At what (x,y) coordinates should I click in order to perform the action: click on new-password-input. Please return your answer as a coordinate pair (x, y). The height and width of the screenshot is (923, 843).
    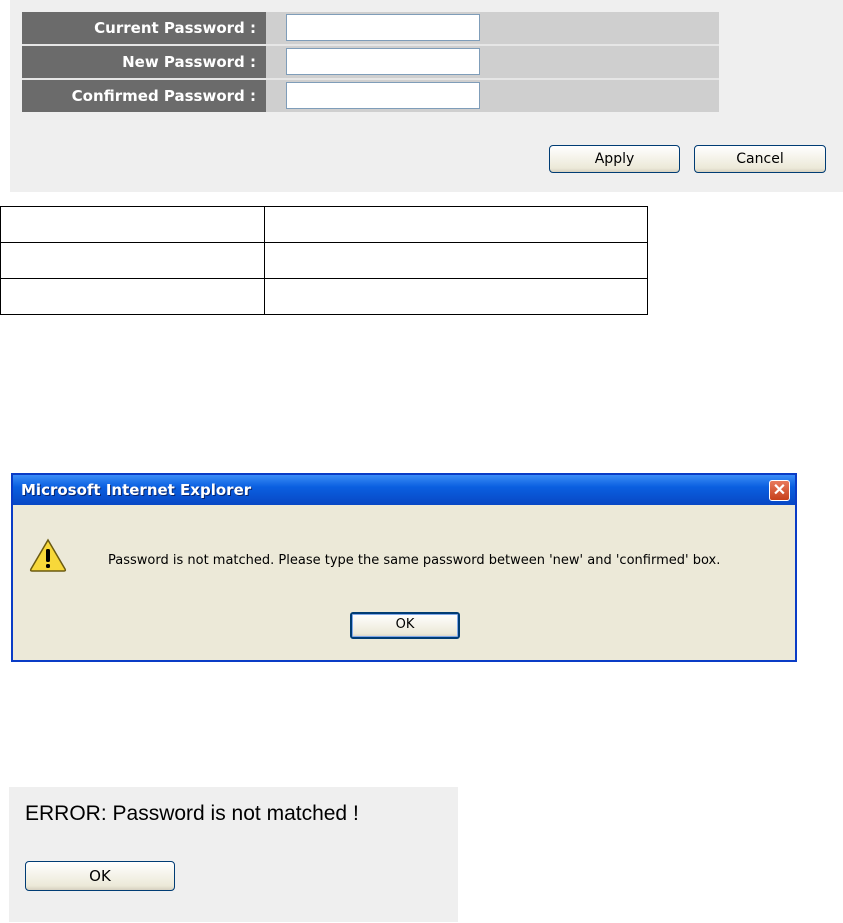
    Looking at the image, I should click on (383, 61).